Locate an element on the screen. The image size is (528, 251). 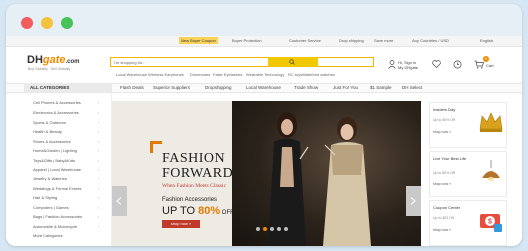
title-bar is located at coordinates (264, 20).